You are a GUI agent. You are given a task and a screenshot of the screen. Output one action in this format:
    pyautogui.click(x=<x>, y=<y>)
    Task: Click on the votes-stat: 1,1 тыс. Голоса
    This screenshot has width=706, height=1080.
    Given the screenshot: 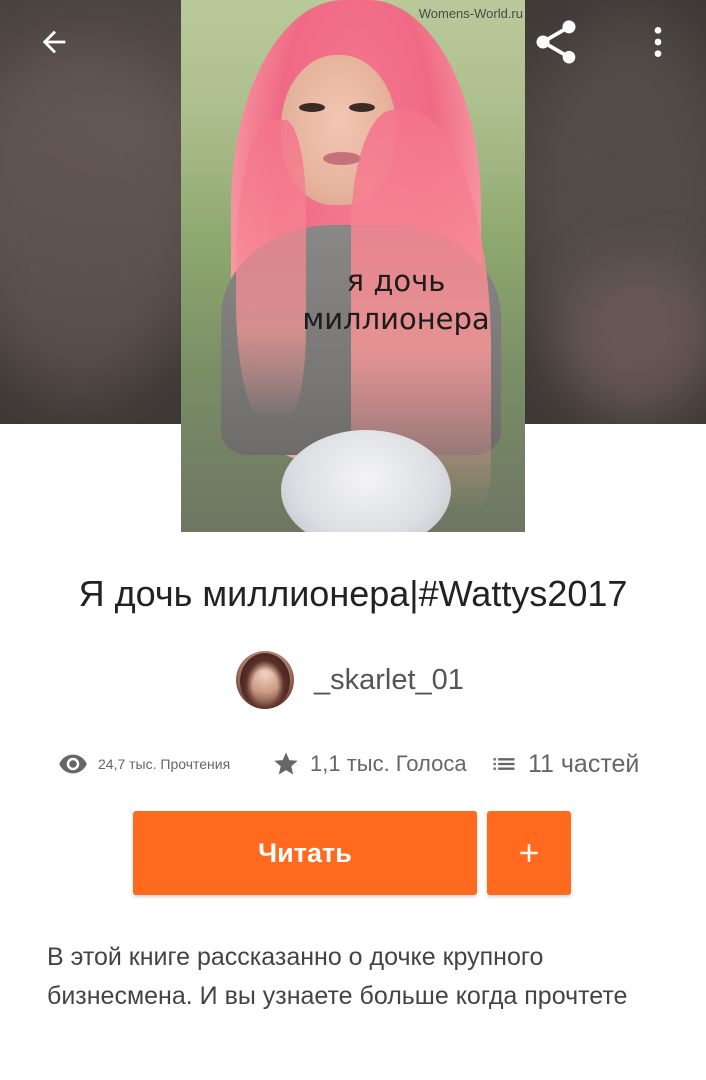 What is the action you would take?
    pyautogui.click(x=369, y=764)
    